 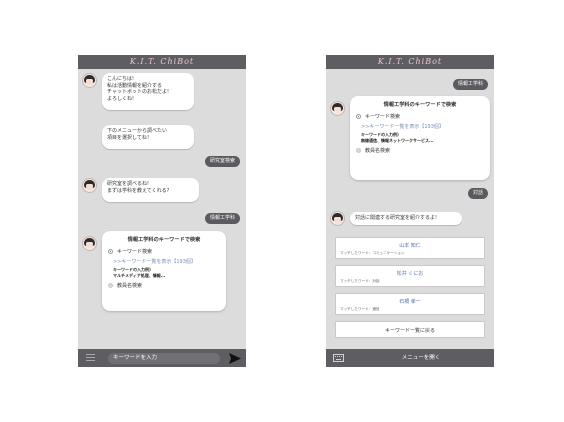 What do you see at coordinates (235, 358) in the screenshot?
I see `send-icon` at bounding box center [235, 358].